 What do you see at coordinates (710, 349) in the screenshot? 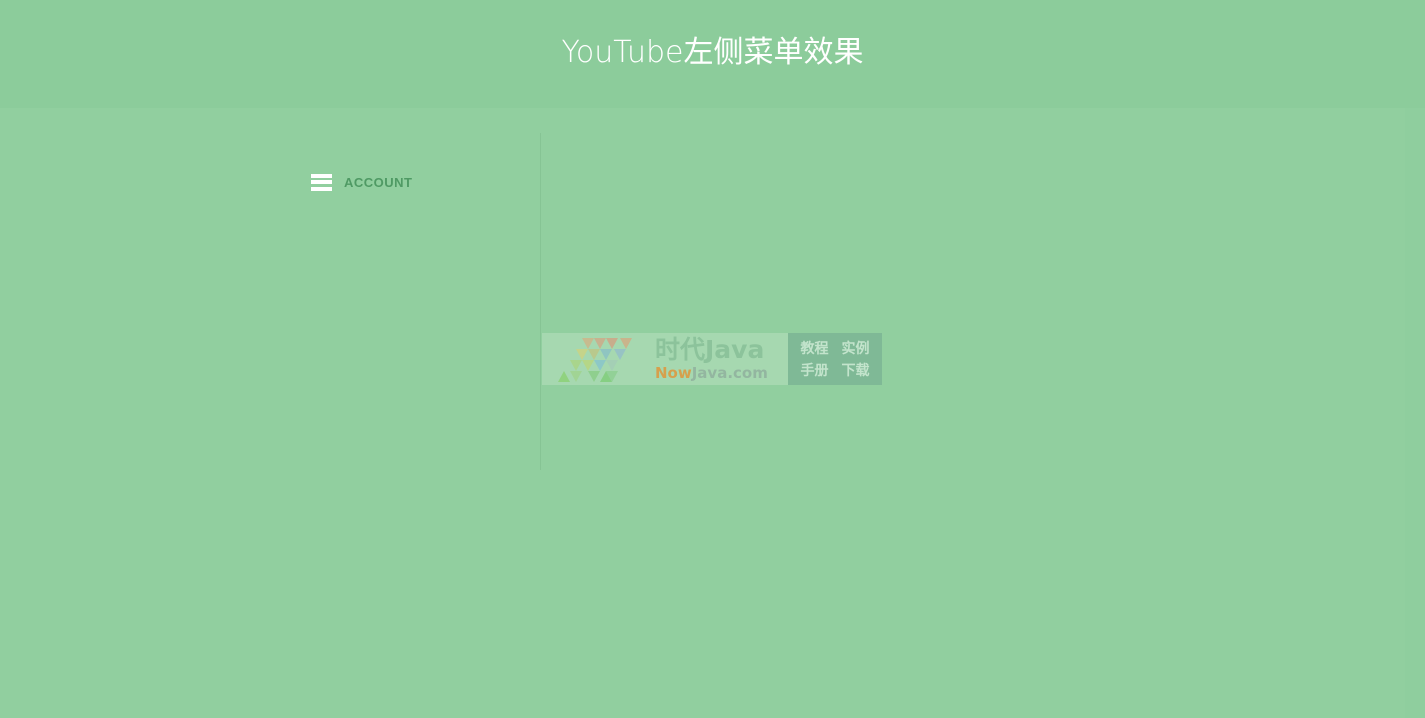
I see `watermark-brand-name: 时代Java` at bounding box center [710, 349].